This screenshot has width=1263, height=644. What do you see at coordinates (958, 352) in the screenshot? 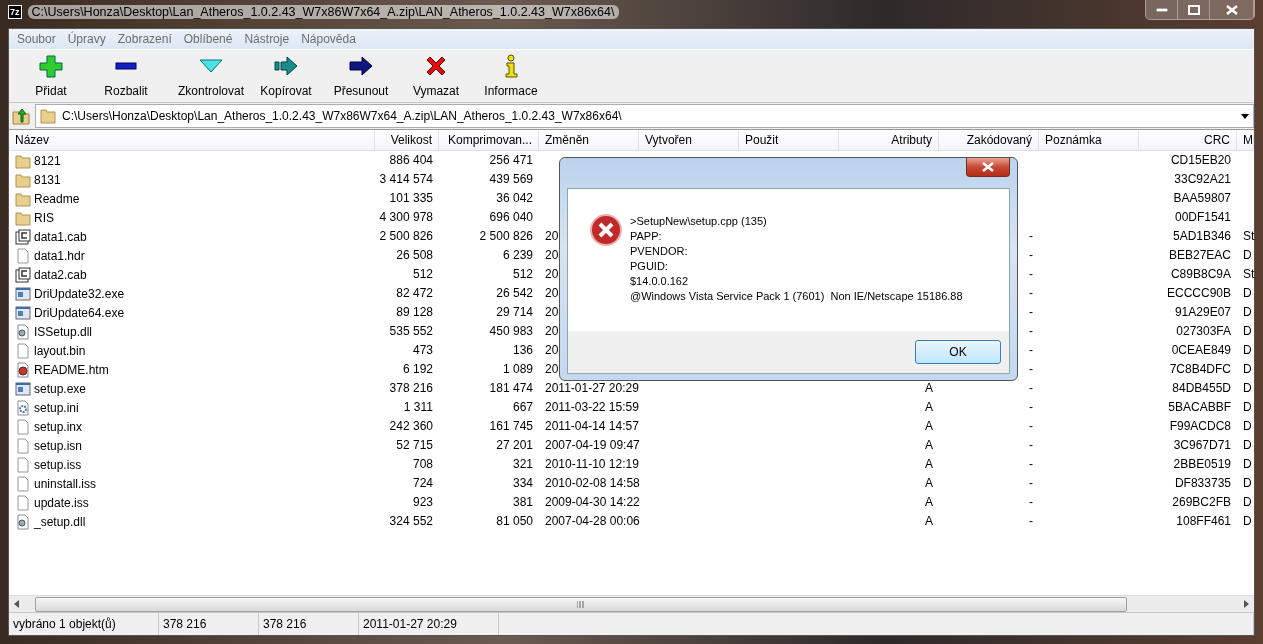
I see `ok-button: OK` at bounding box center [958, 352].